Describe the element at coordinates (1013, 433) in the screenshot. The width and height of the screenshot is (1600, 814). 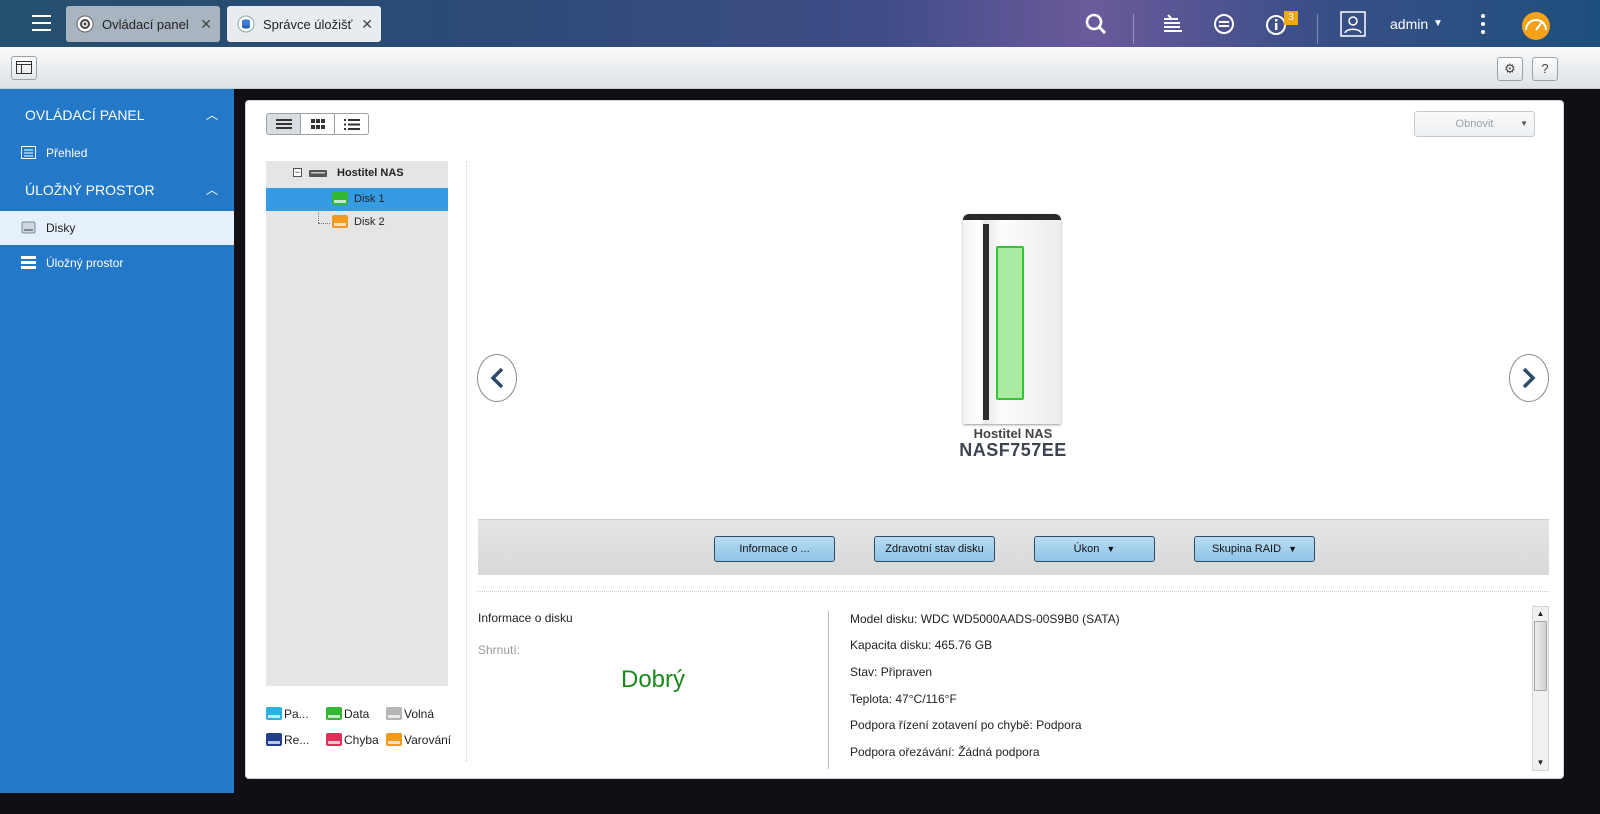
I see `device-title: Hostitel NAS` at that location.